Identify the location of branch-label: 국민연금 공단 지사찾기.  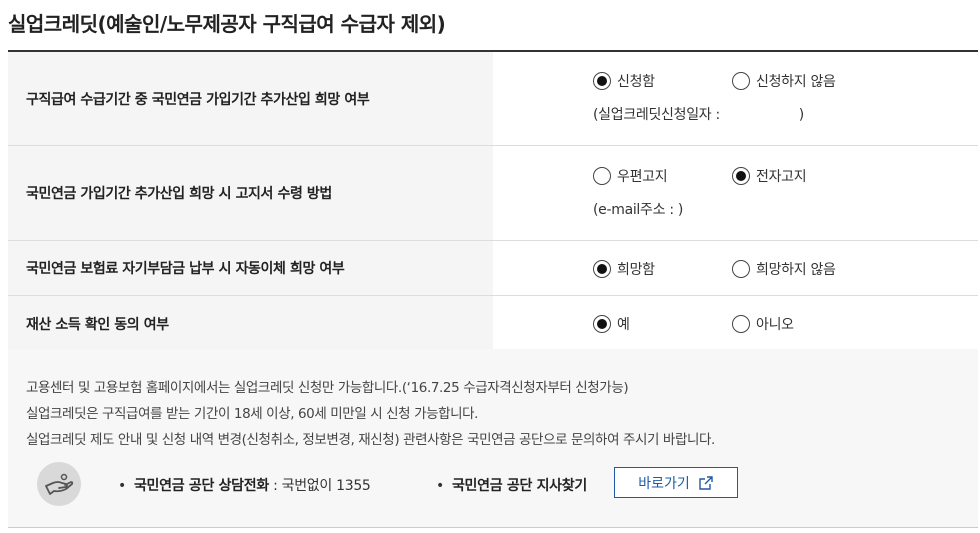
(519, 486).